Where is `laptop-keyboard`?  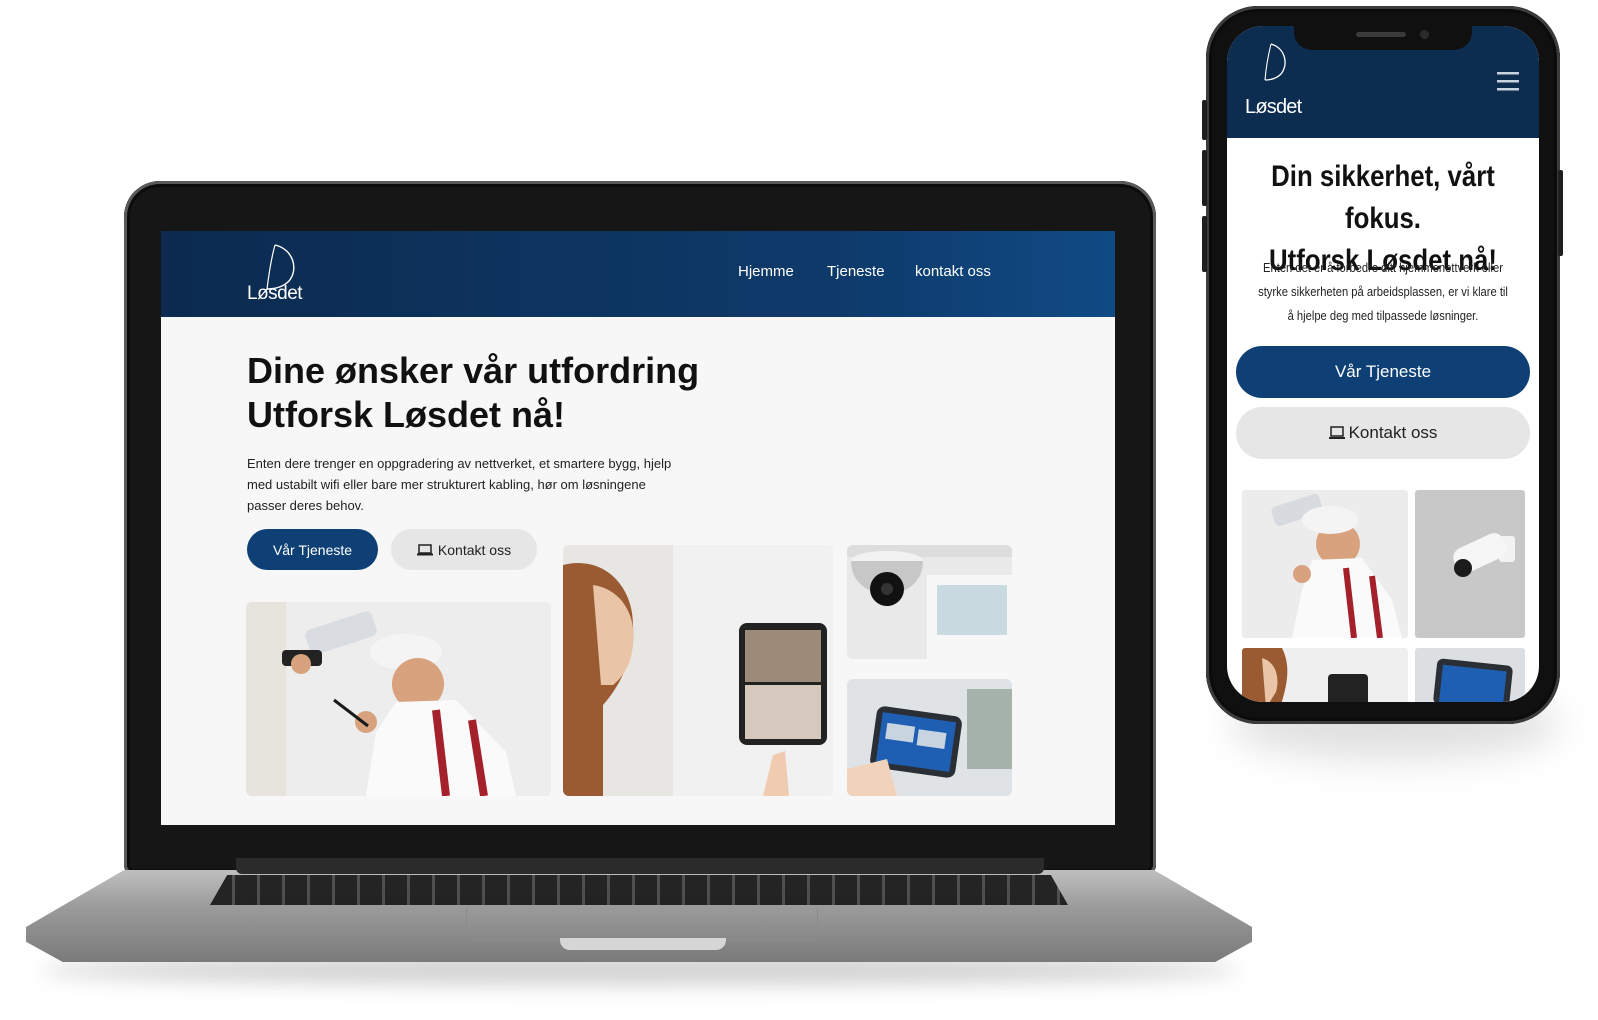
laptop-keyboard is located at coordinates (639, 890).